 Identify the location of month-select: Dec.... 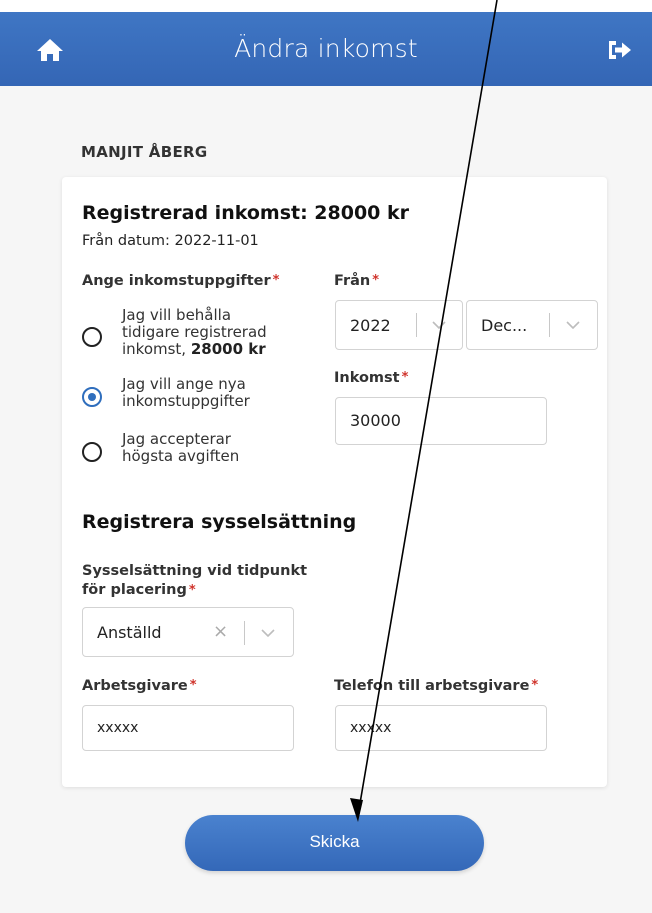
(532, 325).